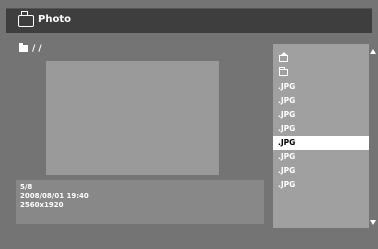 The width and height of the screenshot is (378, 249). I want to click on folder-path: / /, so click(30, 48).